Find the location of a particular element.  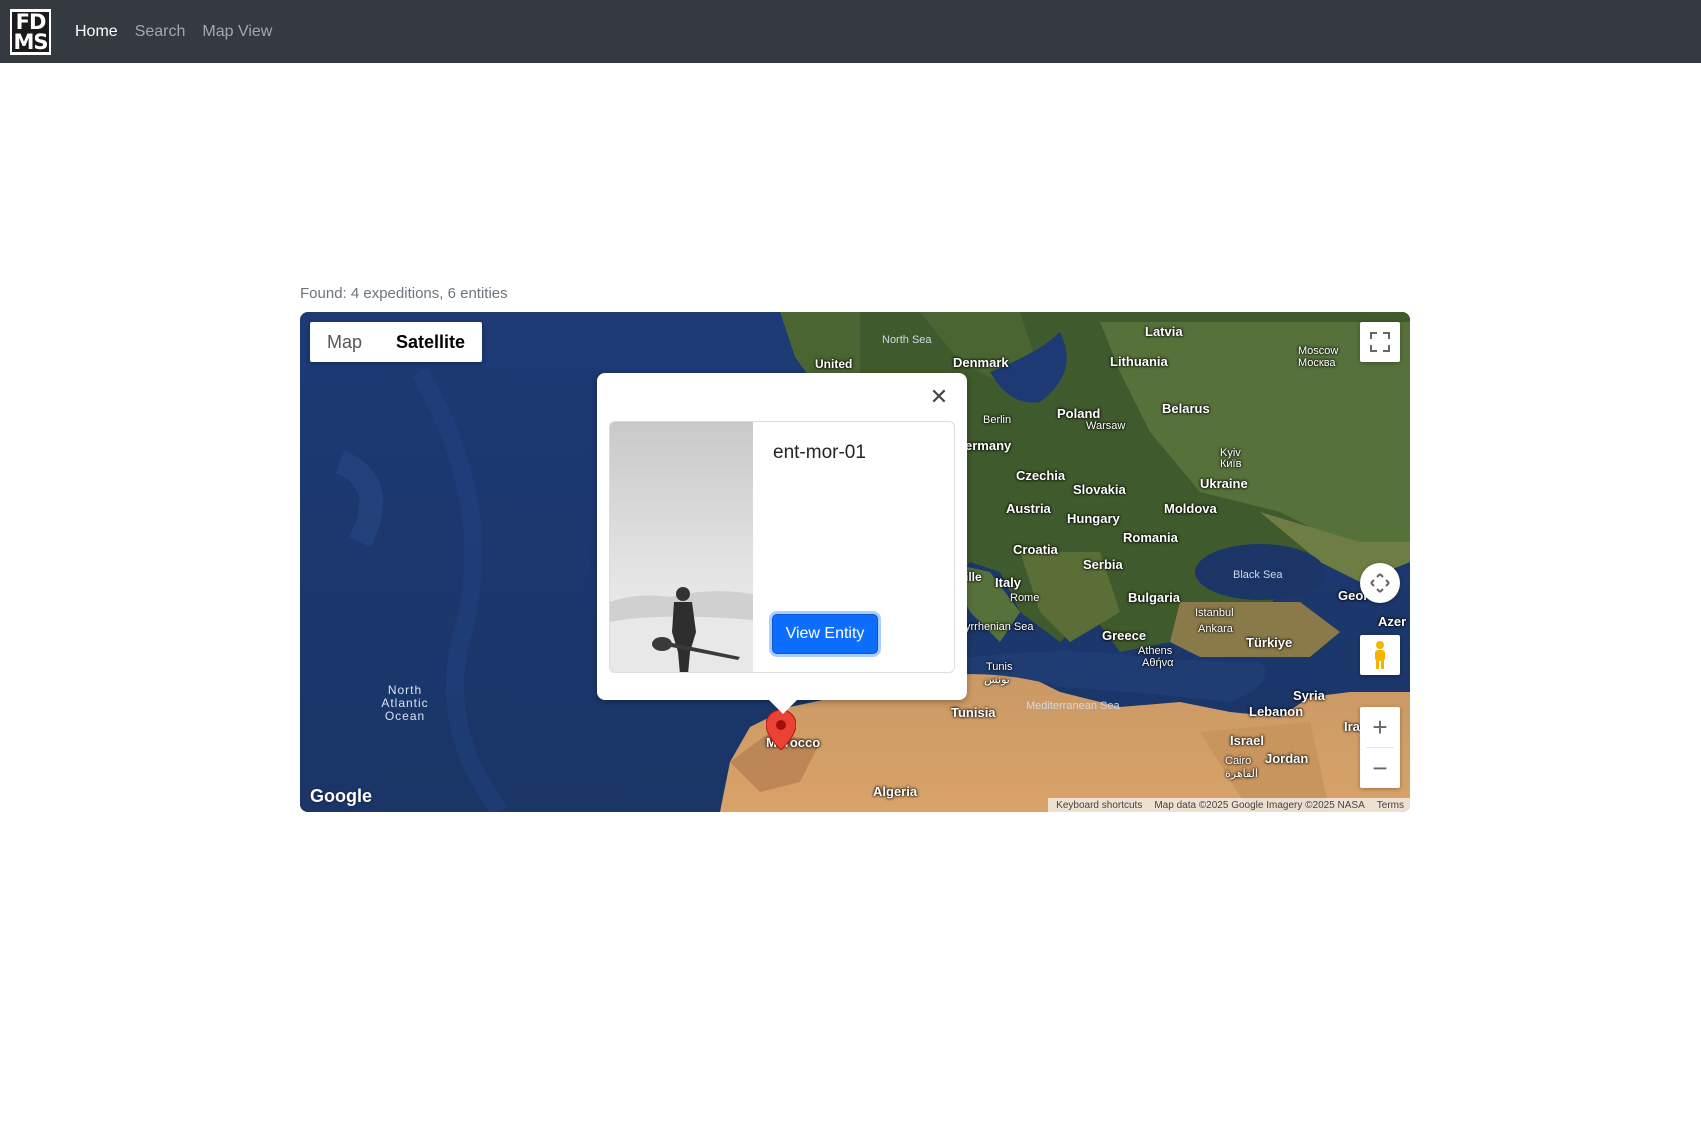

map-label: Київ is located at coordinates (1231, 464).